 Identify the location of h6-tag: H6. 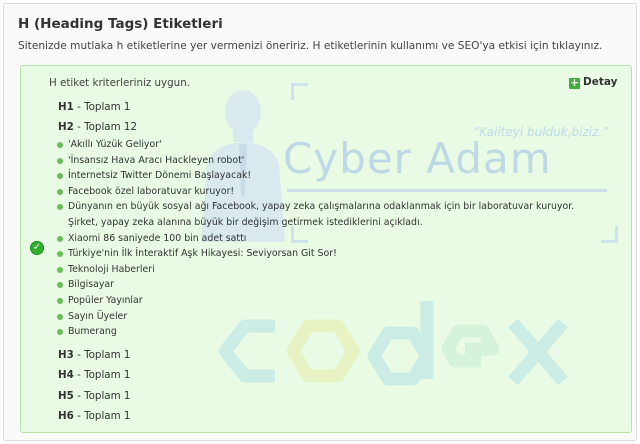
(66, 416).